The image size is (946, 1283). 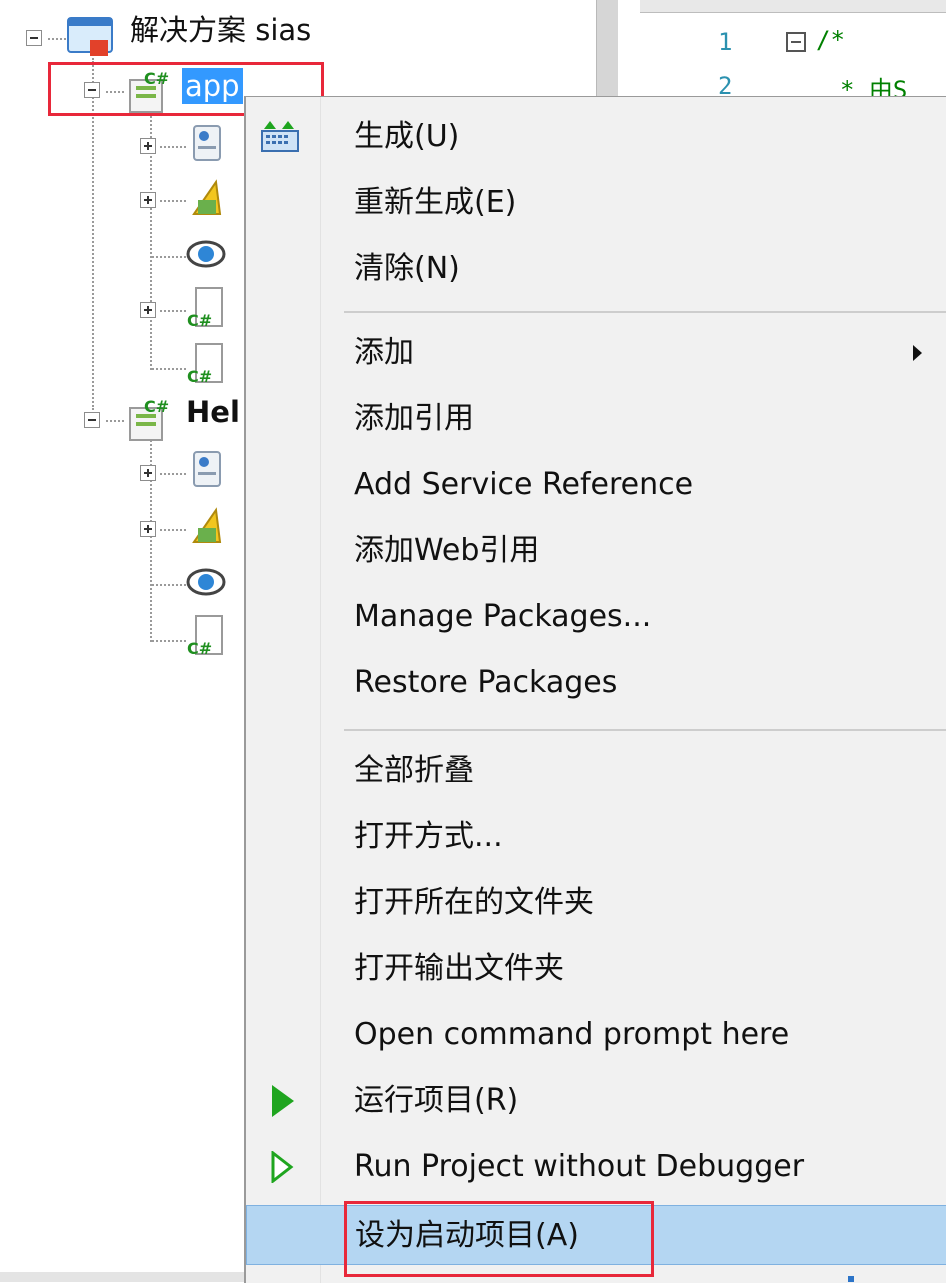 What do you see at coordinates (122, 1277) in the screenshot?
I see `status-strip` at bounding box center [122, 1277].